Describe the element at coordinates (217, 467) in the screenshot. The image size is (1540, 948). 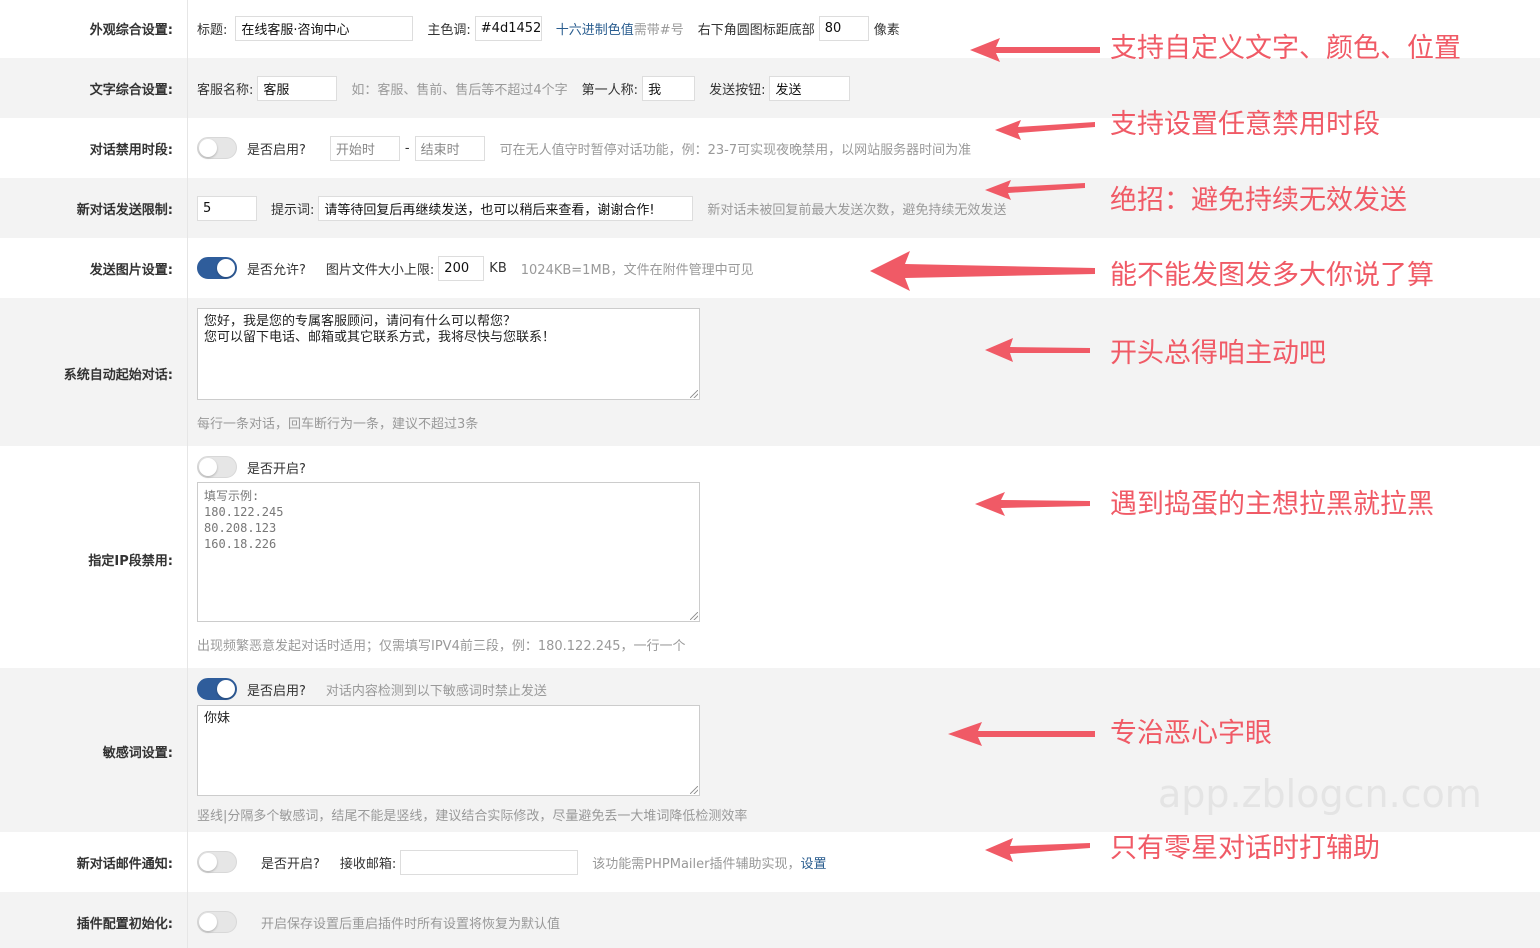
I see `ip-block-toggle` at that location.